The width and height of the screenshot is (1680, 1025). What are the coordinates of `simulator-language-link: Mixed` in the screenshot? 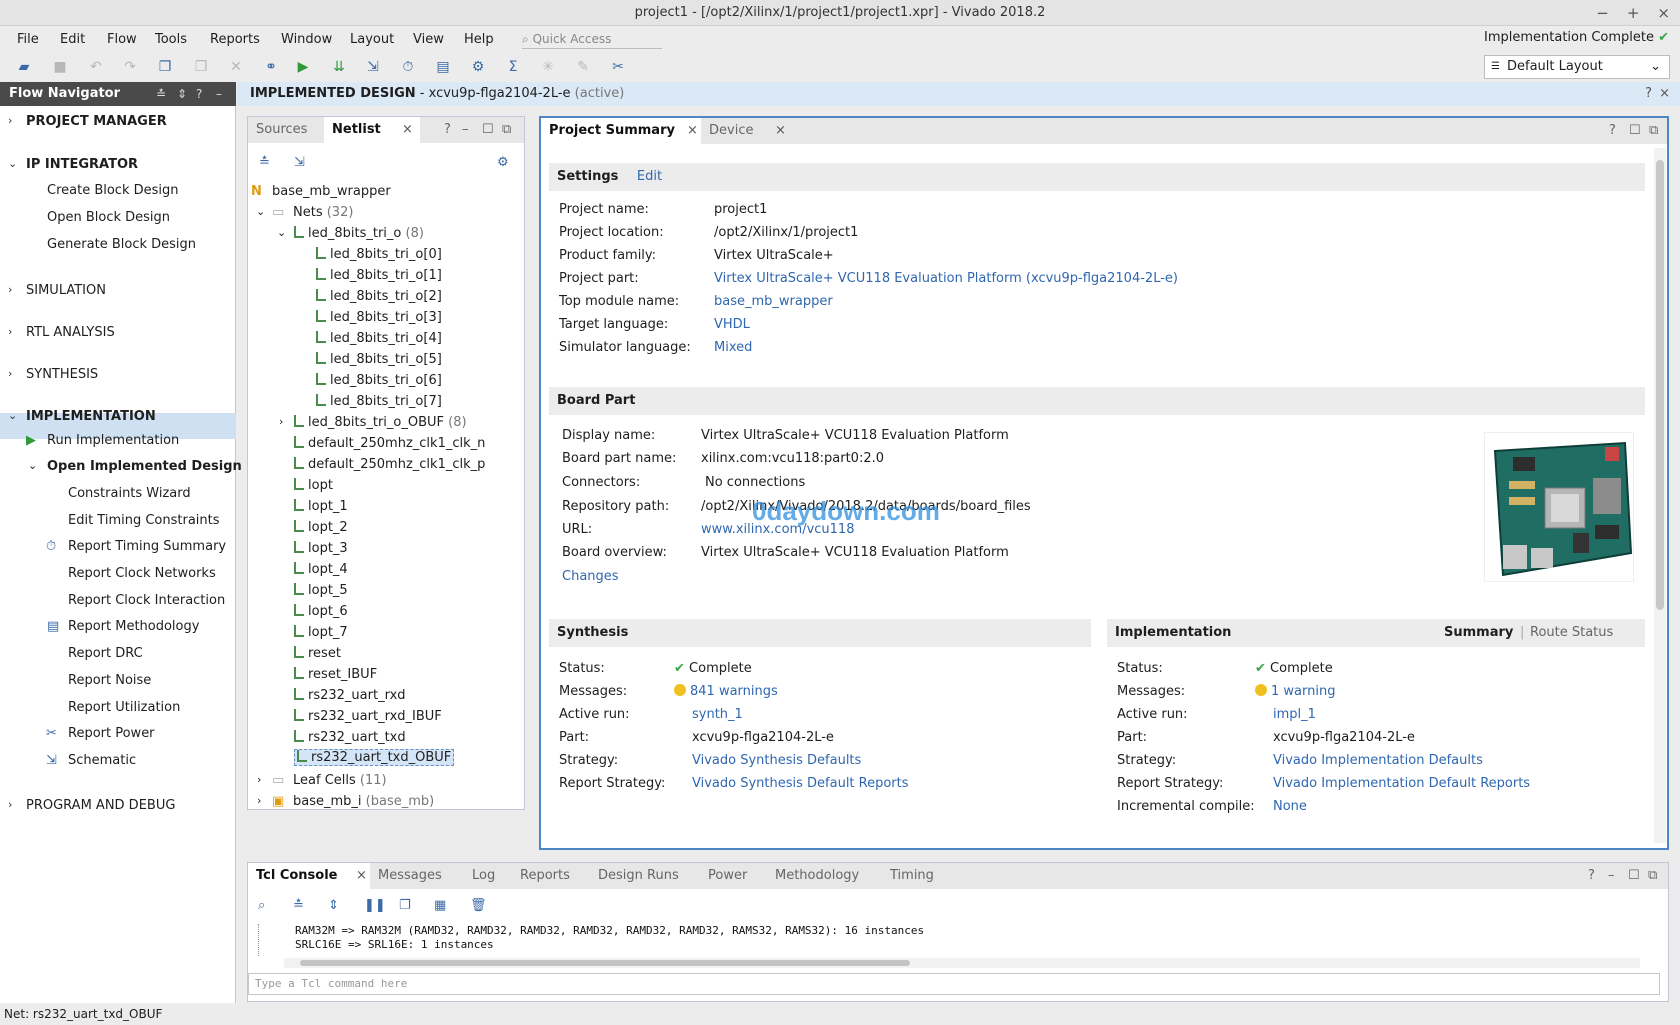 It's located at (733, 347).